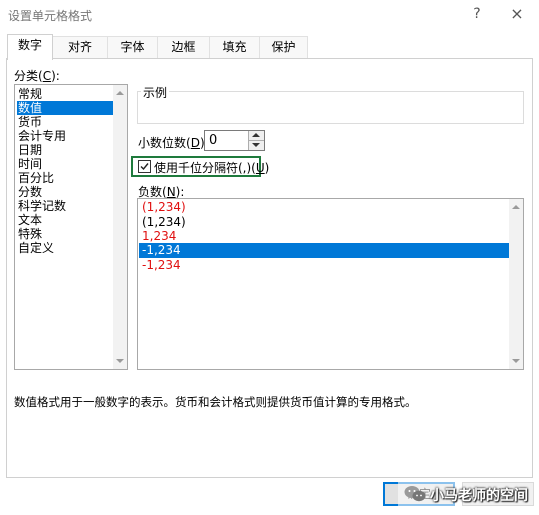 This screenshot has width=539, height=515. Describe the element at coordinates (120, 227) in the screenshot. I see `category-scrollbar` at that location.